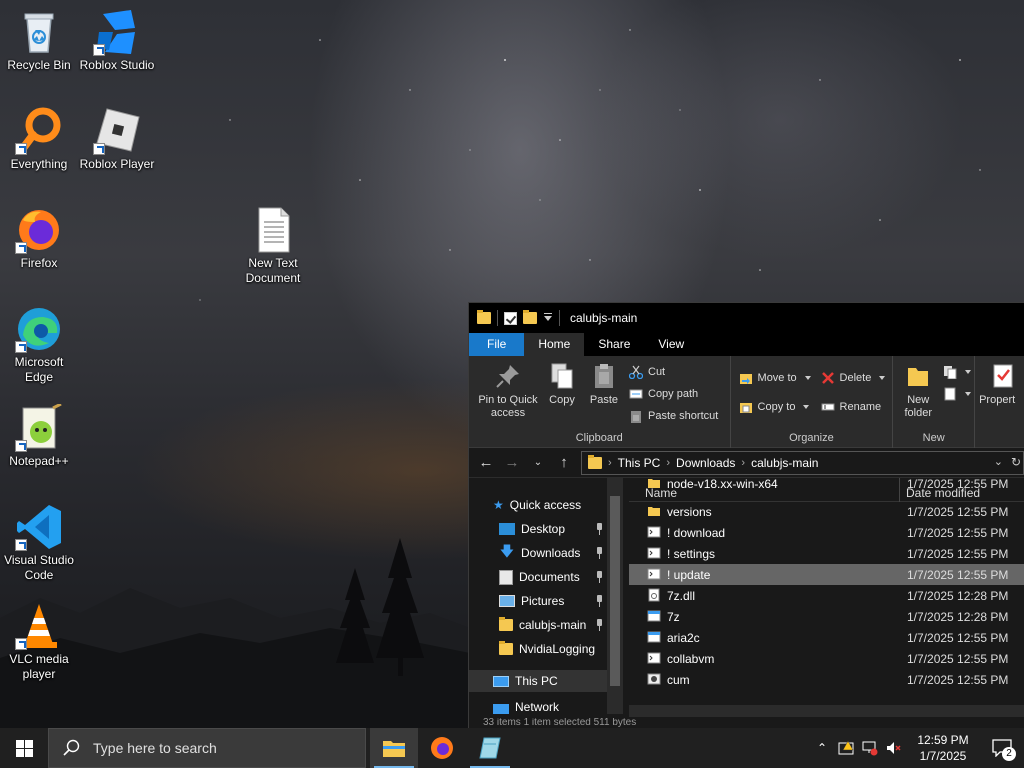 This screenshot has height=768, width=1024. What do you see at coordinates (553, 601) in the screenshot?
I see `nav-item-pictures: Pictures` at bounding box center [553, 601].